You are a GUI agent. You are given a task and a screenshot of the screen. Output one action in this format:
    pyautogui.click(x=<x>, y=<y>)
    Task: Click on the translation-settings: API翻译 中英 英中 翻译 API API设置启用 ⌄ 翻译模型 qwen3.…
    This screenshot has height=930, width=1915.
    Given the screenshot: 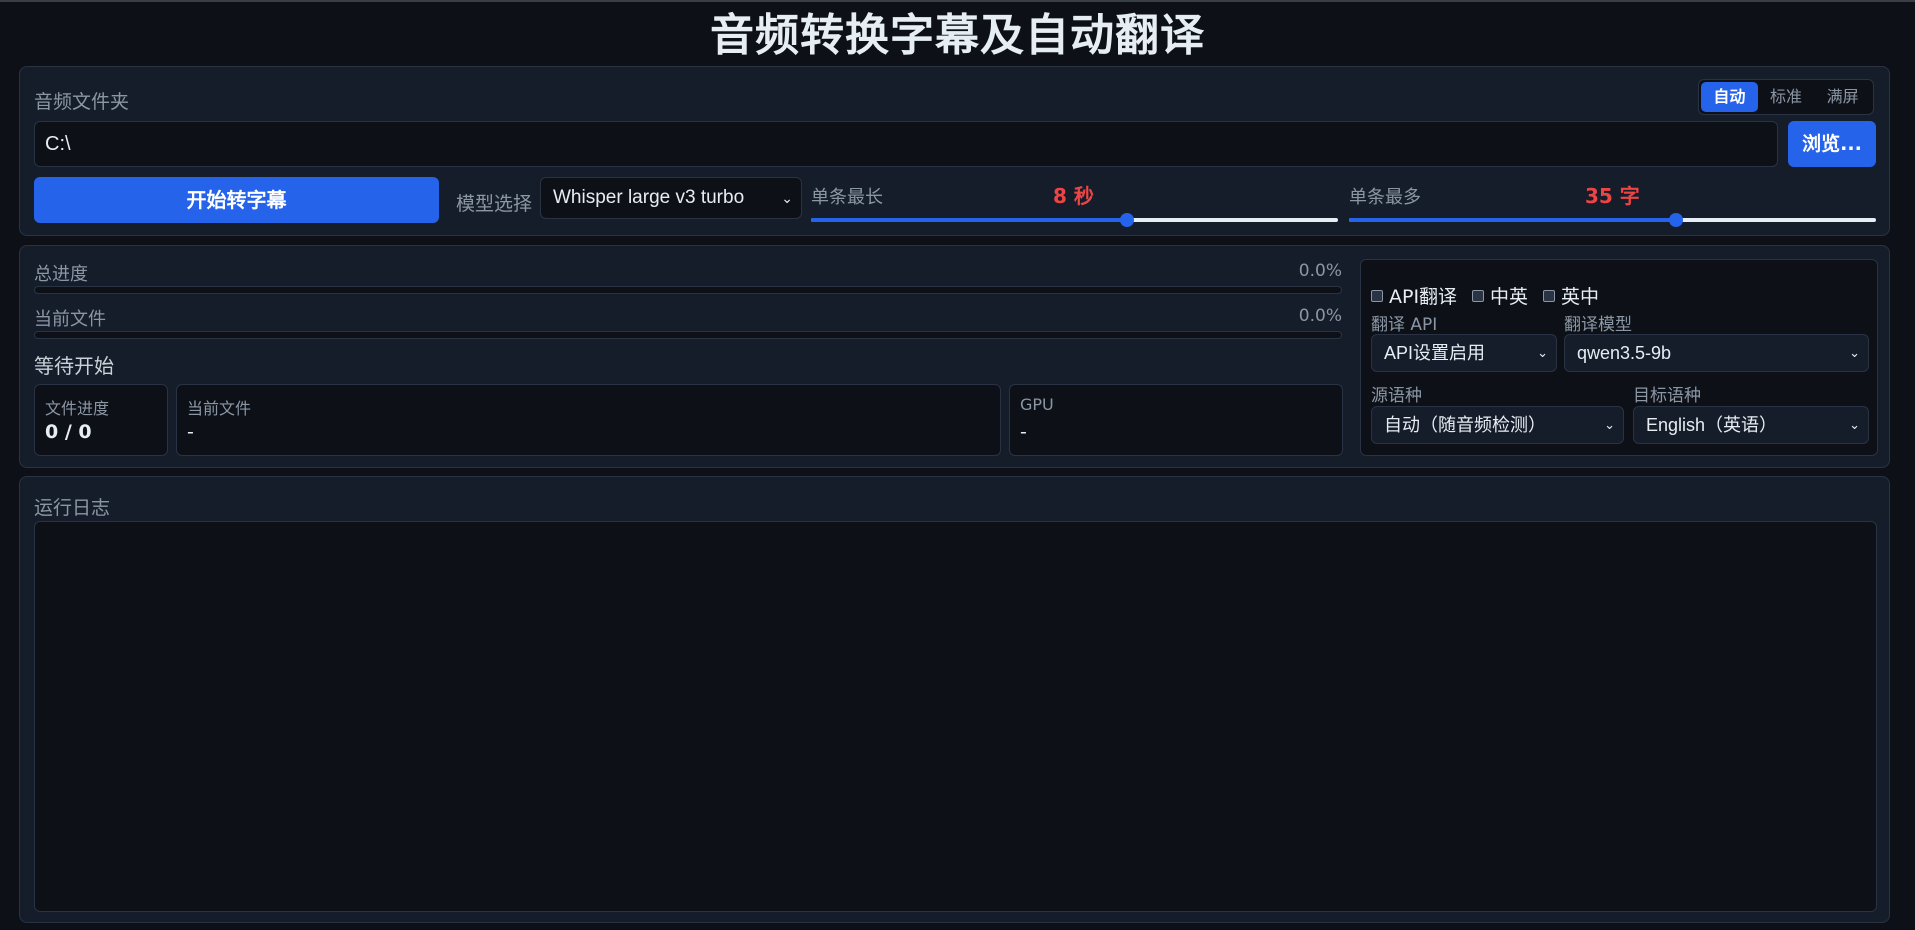 What is the action you would take?
    pyautogui.click(x=1619, y=357)
    